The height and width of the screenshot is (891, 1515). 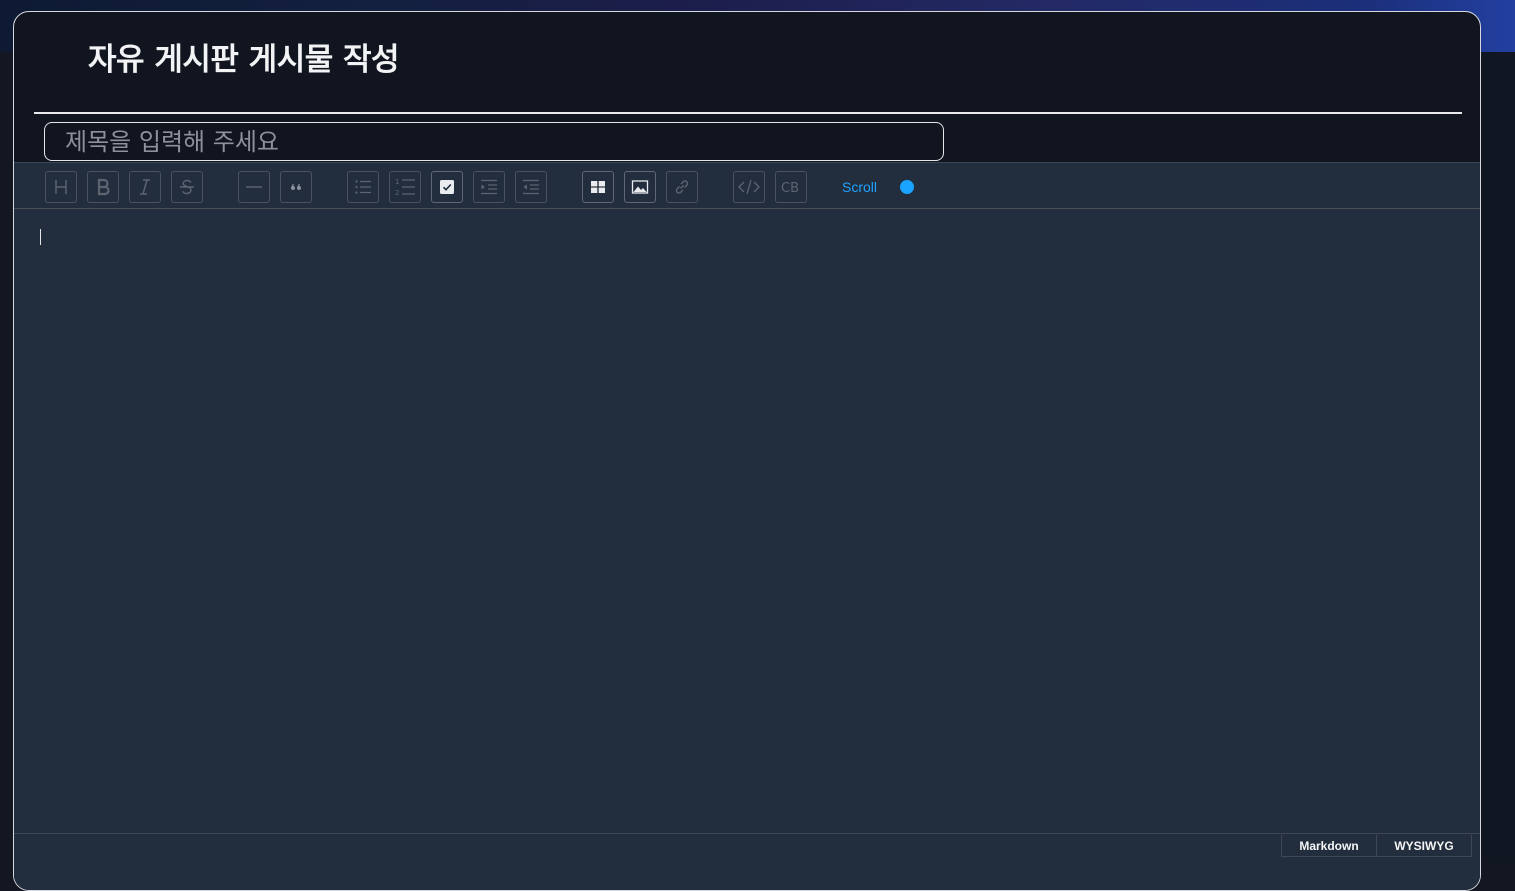 I want to click on link-button, so click(x=682, y=187).